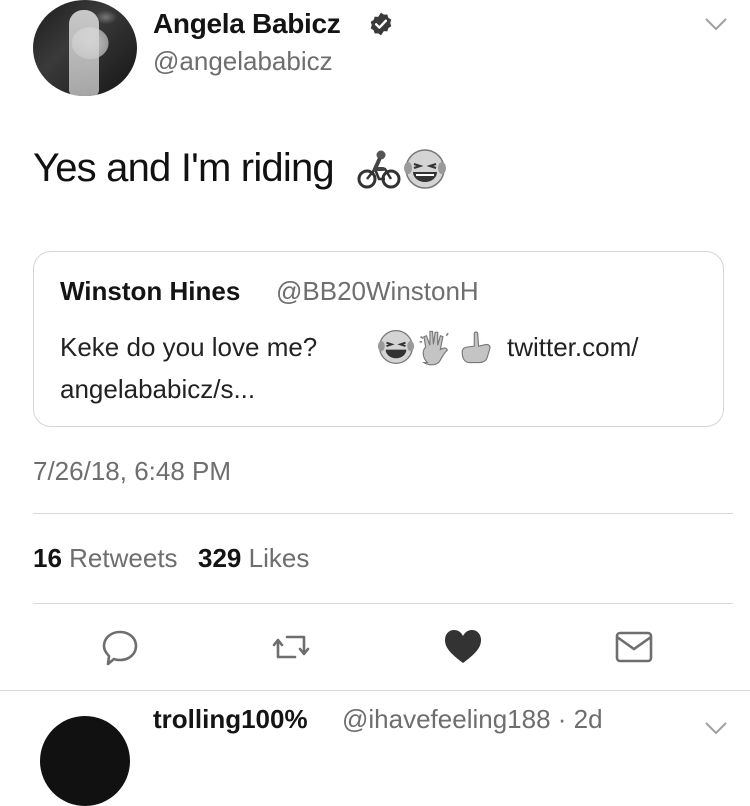 This screenshot has width=750, height=806. Describe the element at coordinates (379, 169) in the screenshot. I see `cyclist-emoji-icon` at that location.